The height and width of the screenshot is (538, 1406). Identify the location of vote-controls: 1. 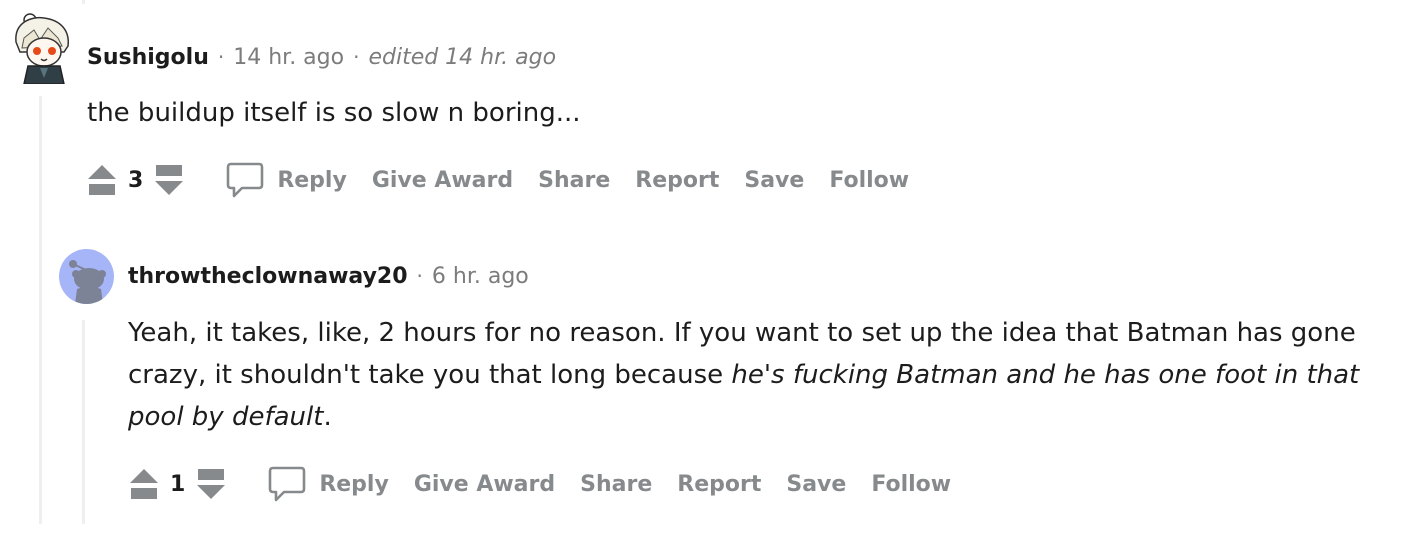
(177, 484).